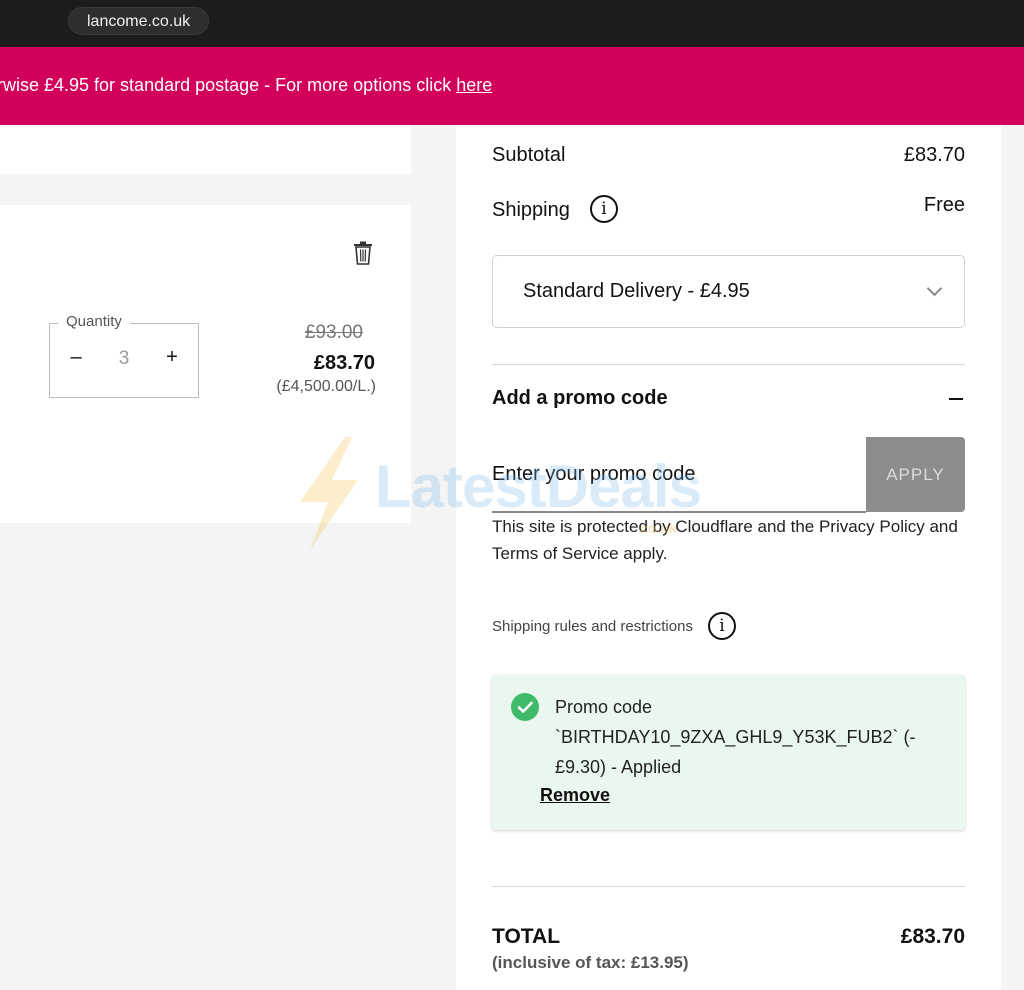 The height and width of the screenshot is (990, 1024). Describe the element at coordinates (326, 386) in the screenshot. I see `unit-price: (£4,500.00/L.)` at that location.